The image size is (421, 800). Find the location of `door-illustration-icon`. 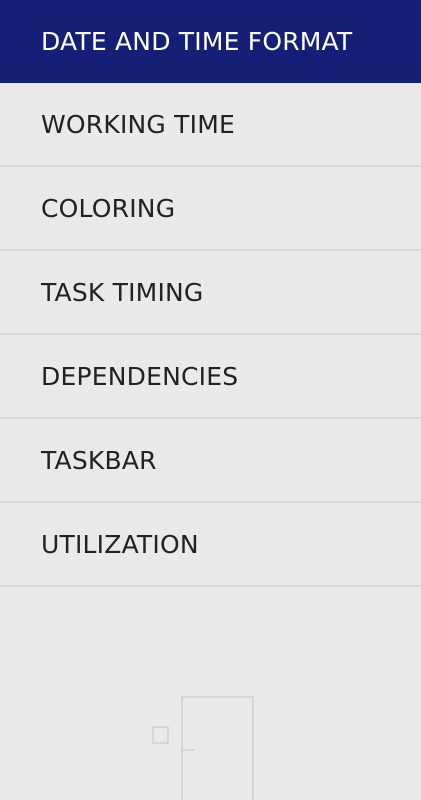

door-illustration-icon is located at coordinates (203, 748).